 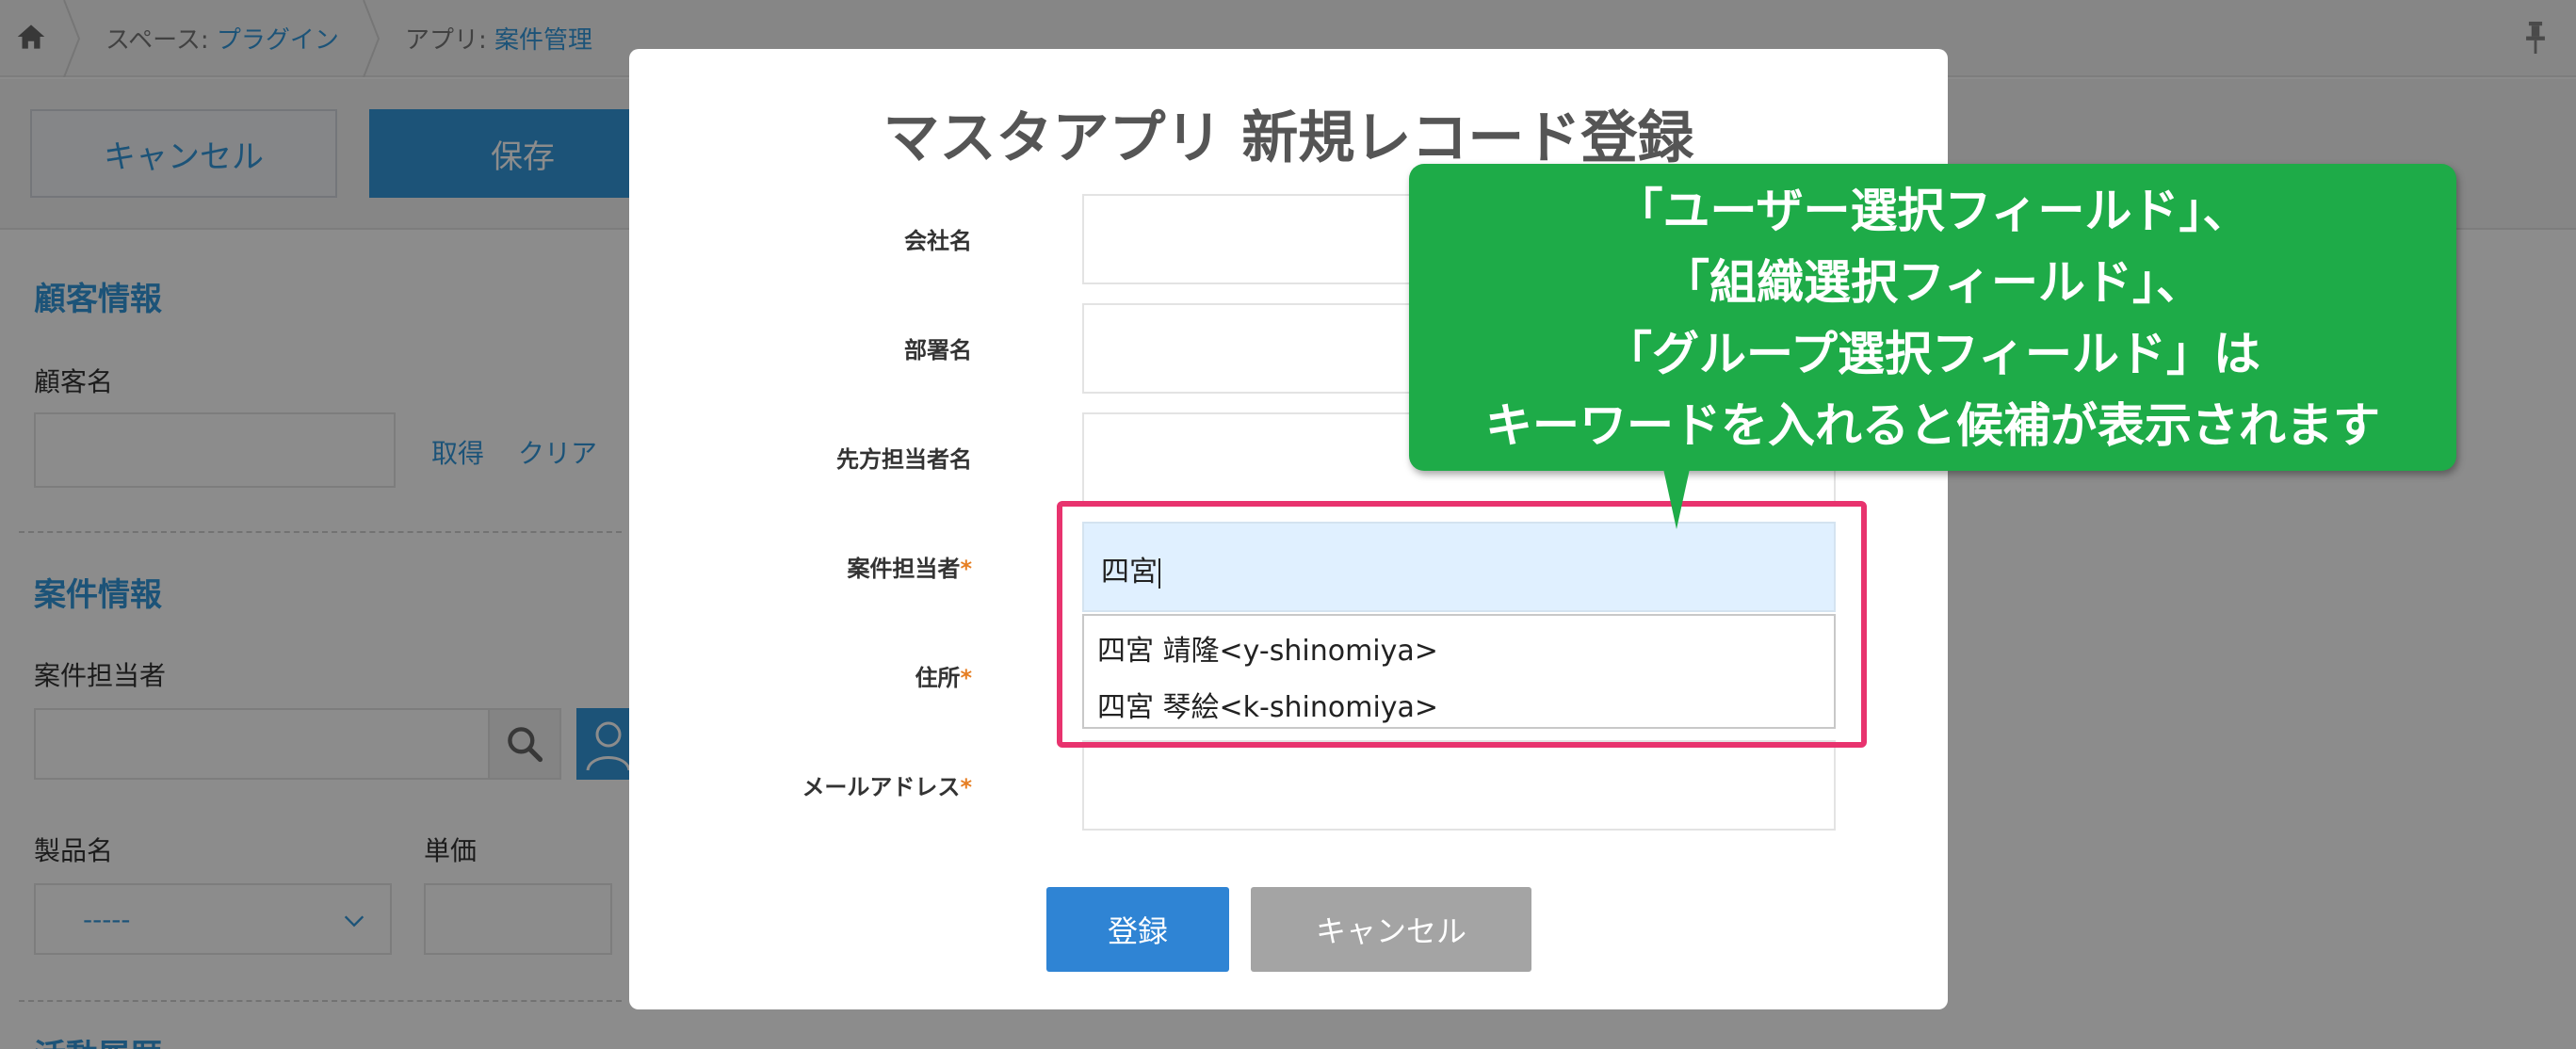 What do you see at coordinates (909, 569) in the screenshot?
I see `field-label-assignee: 案件担当者*` at bounding box center [909, 569].